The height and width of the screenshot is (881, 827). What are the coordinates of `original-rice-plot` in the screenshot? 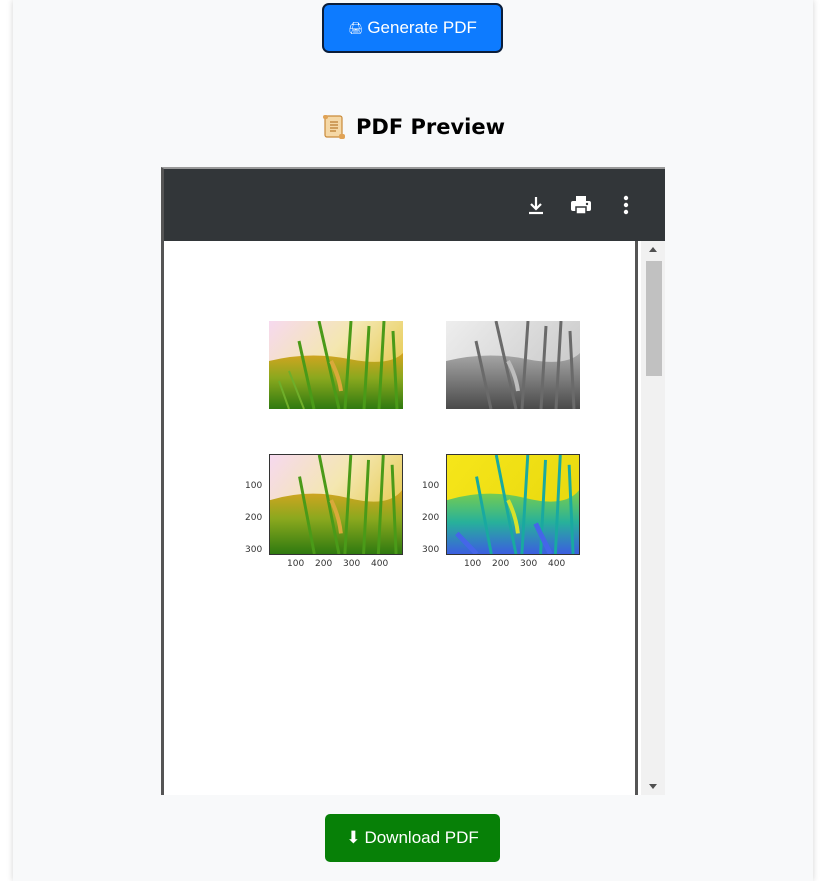 It's located at (336, 504).